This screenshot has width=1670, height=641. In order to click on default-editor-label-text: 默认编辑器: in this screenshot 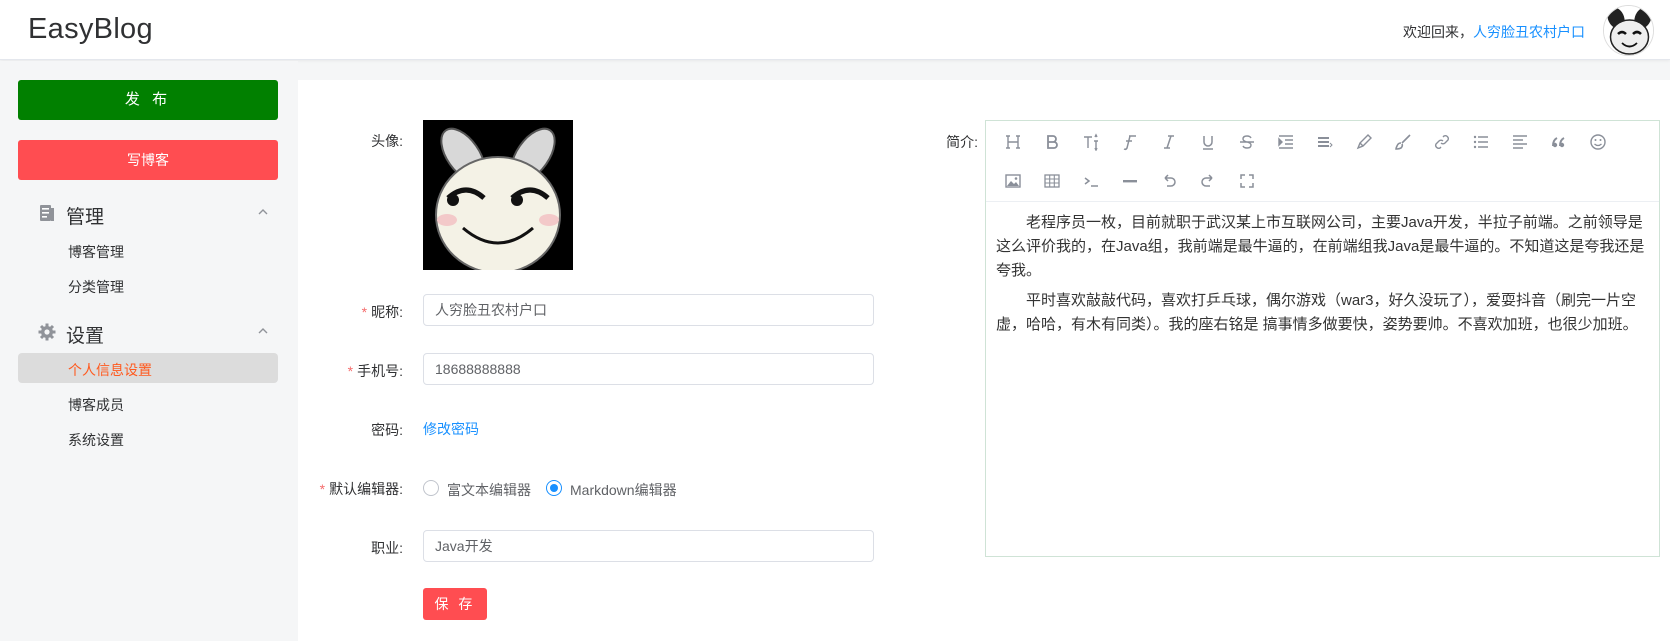, I will do `click(366, 489)`.